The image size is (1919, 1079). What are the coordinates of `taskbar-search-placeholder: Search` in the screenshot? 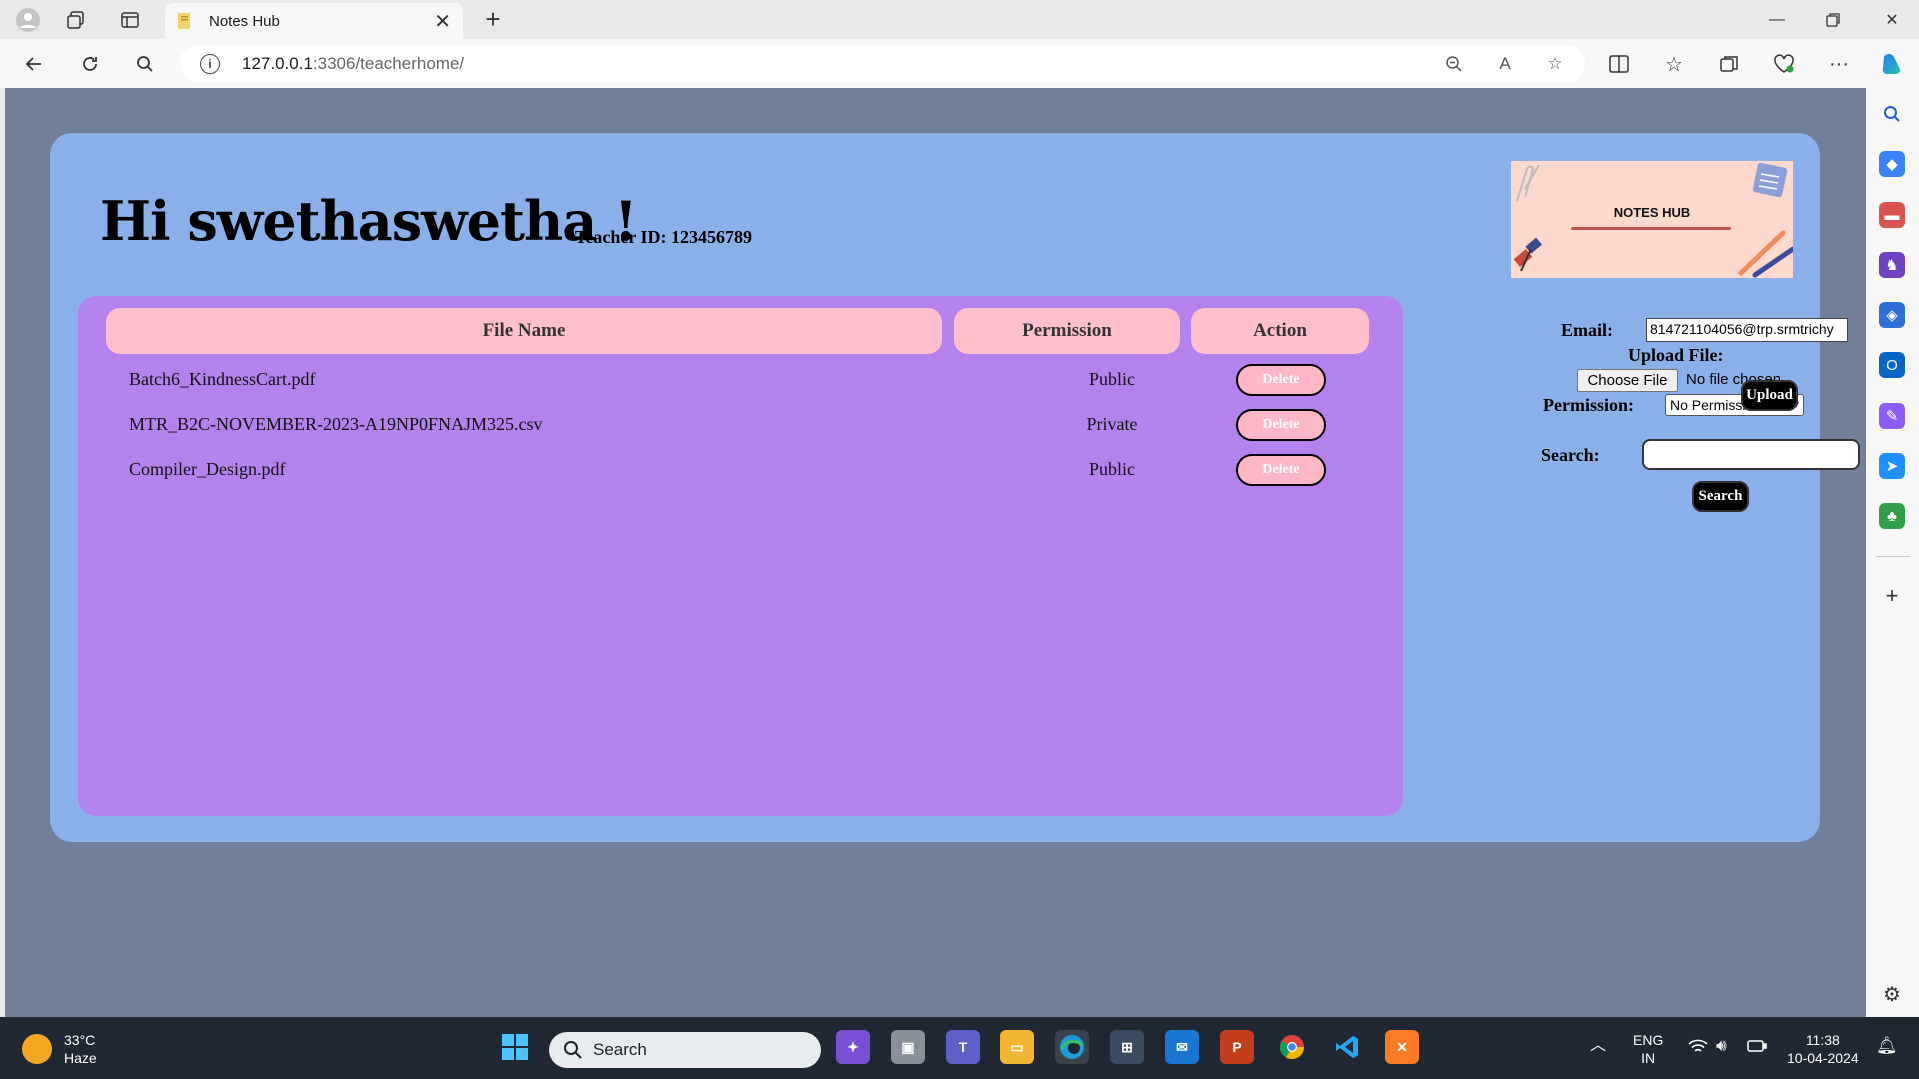 It's located at (620, 1049).